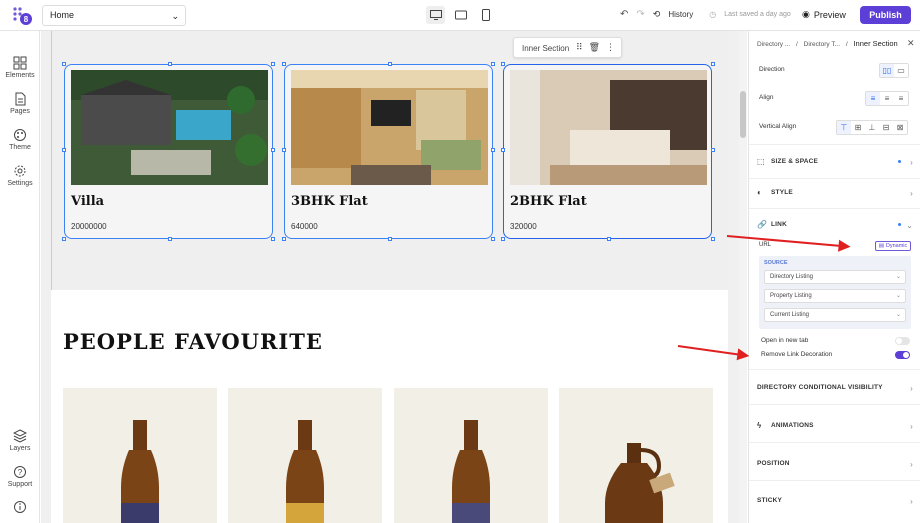  I want to click on remove-decoration-toggle, so click(902, 355).